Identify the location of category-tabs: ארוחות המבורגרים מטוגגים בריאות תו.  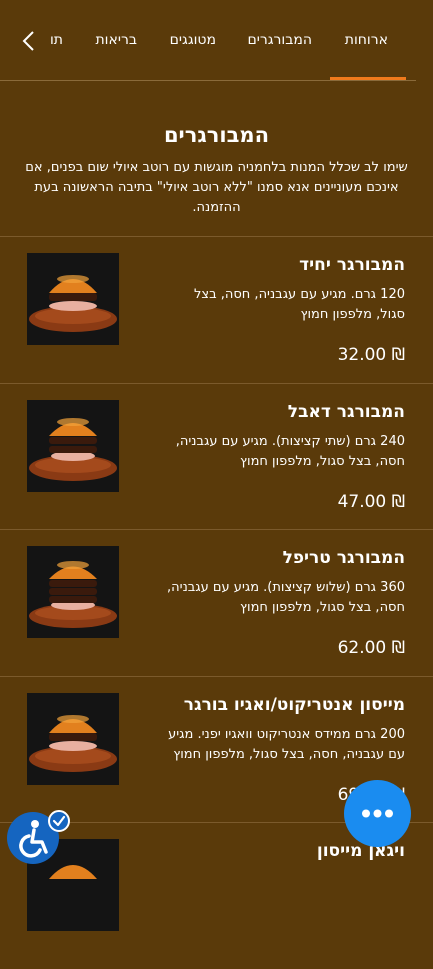
(216, 41).